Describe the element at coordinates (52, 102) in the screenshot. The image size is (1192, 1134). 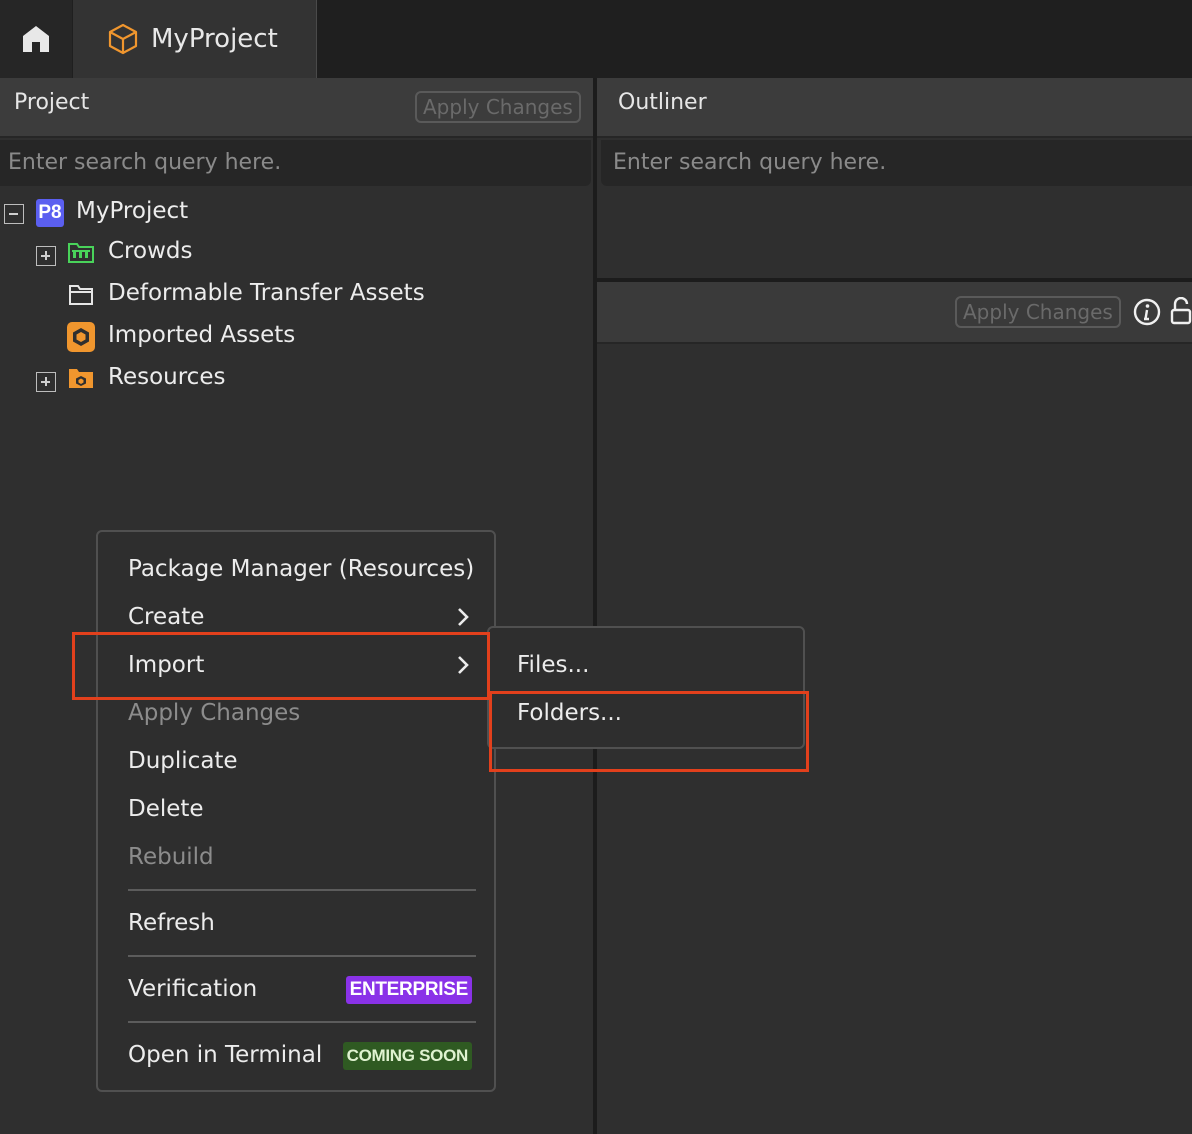
I see `panel-title: Project` at that location.